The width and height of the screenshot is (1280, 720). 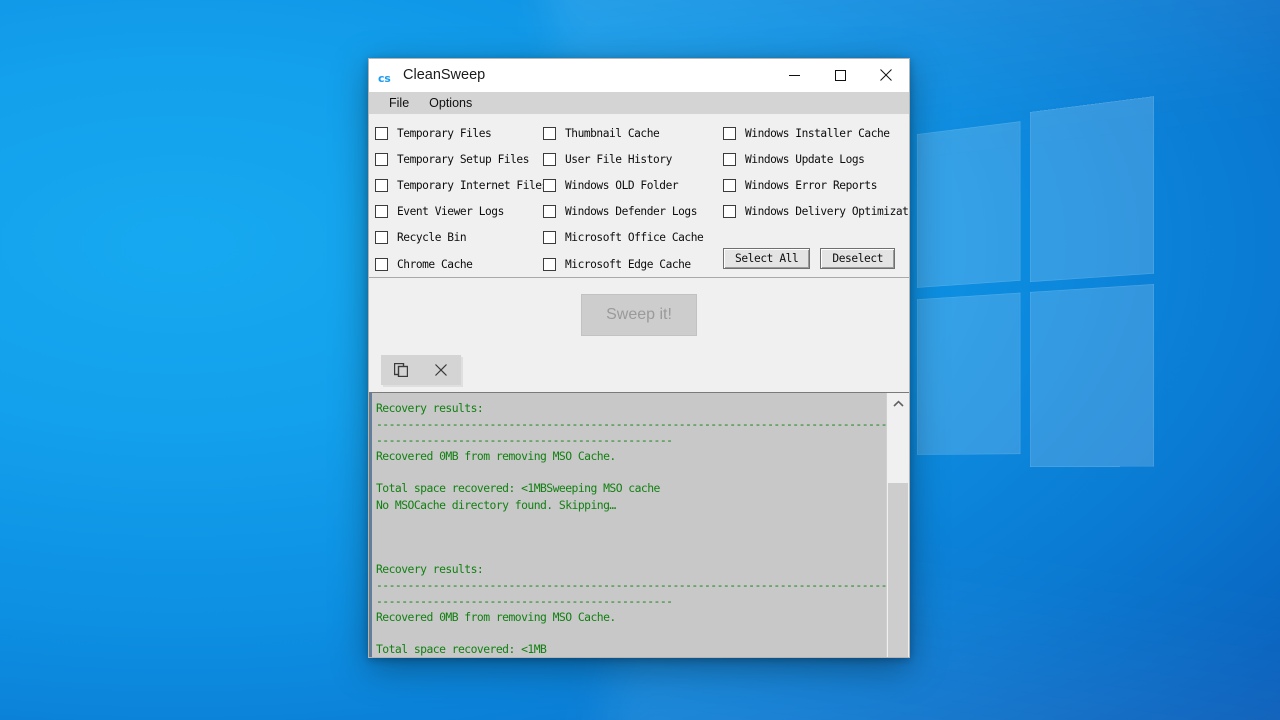 I want to click on option-temporary-internet-files: Temporary Internet Files, so click(x=461, y=185).